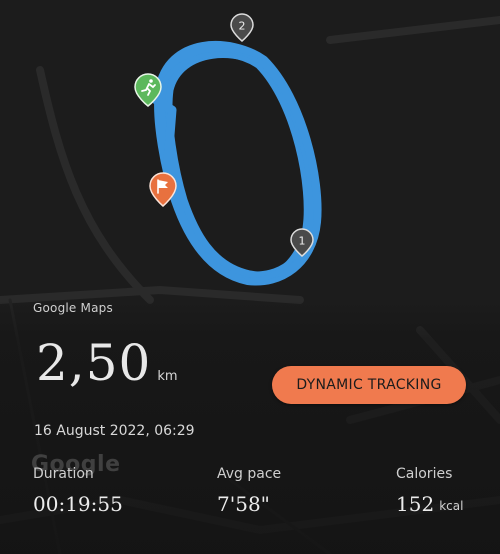 The image size is (500, 554). I want to click on lap-marker-1-label: 1, so click(302, 241).